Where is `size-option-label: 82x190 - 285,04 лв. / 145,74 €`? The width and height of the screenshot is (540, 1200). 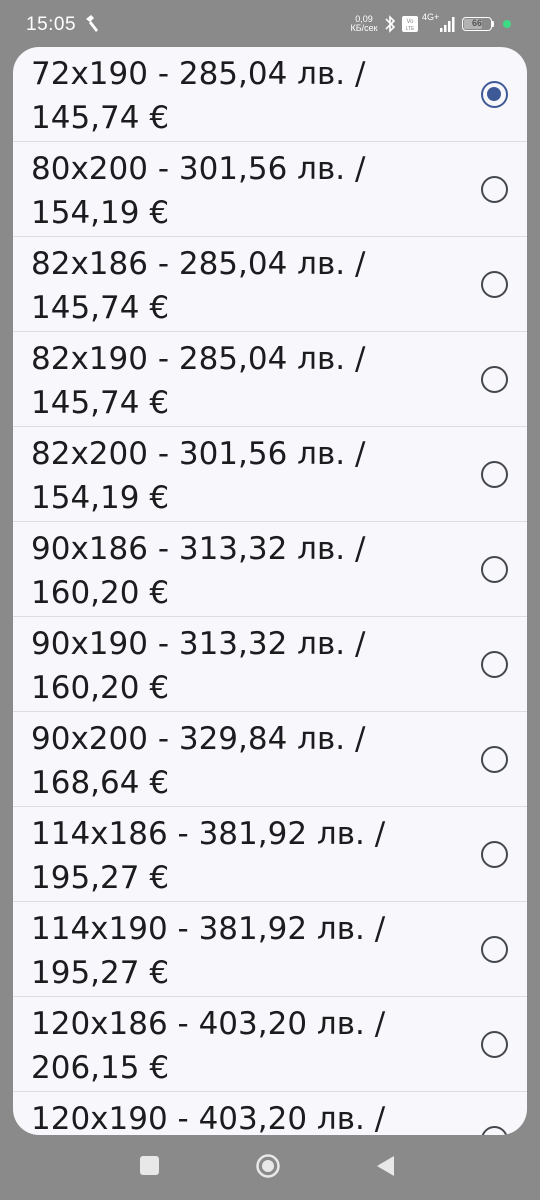
size-option-label: 82x190 - 285,04 лв. / 145,74 € is located at coordinates (198, 381).